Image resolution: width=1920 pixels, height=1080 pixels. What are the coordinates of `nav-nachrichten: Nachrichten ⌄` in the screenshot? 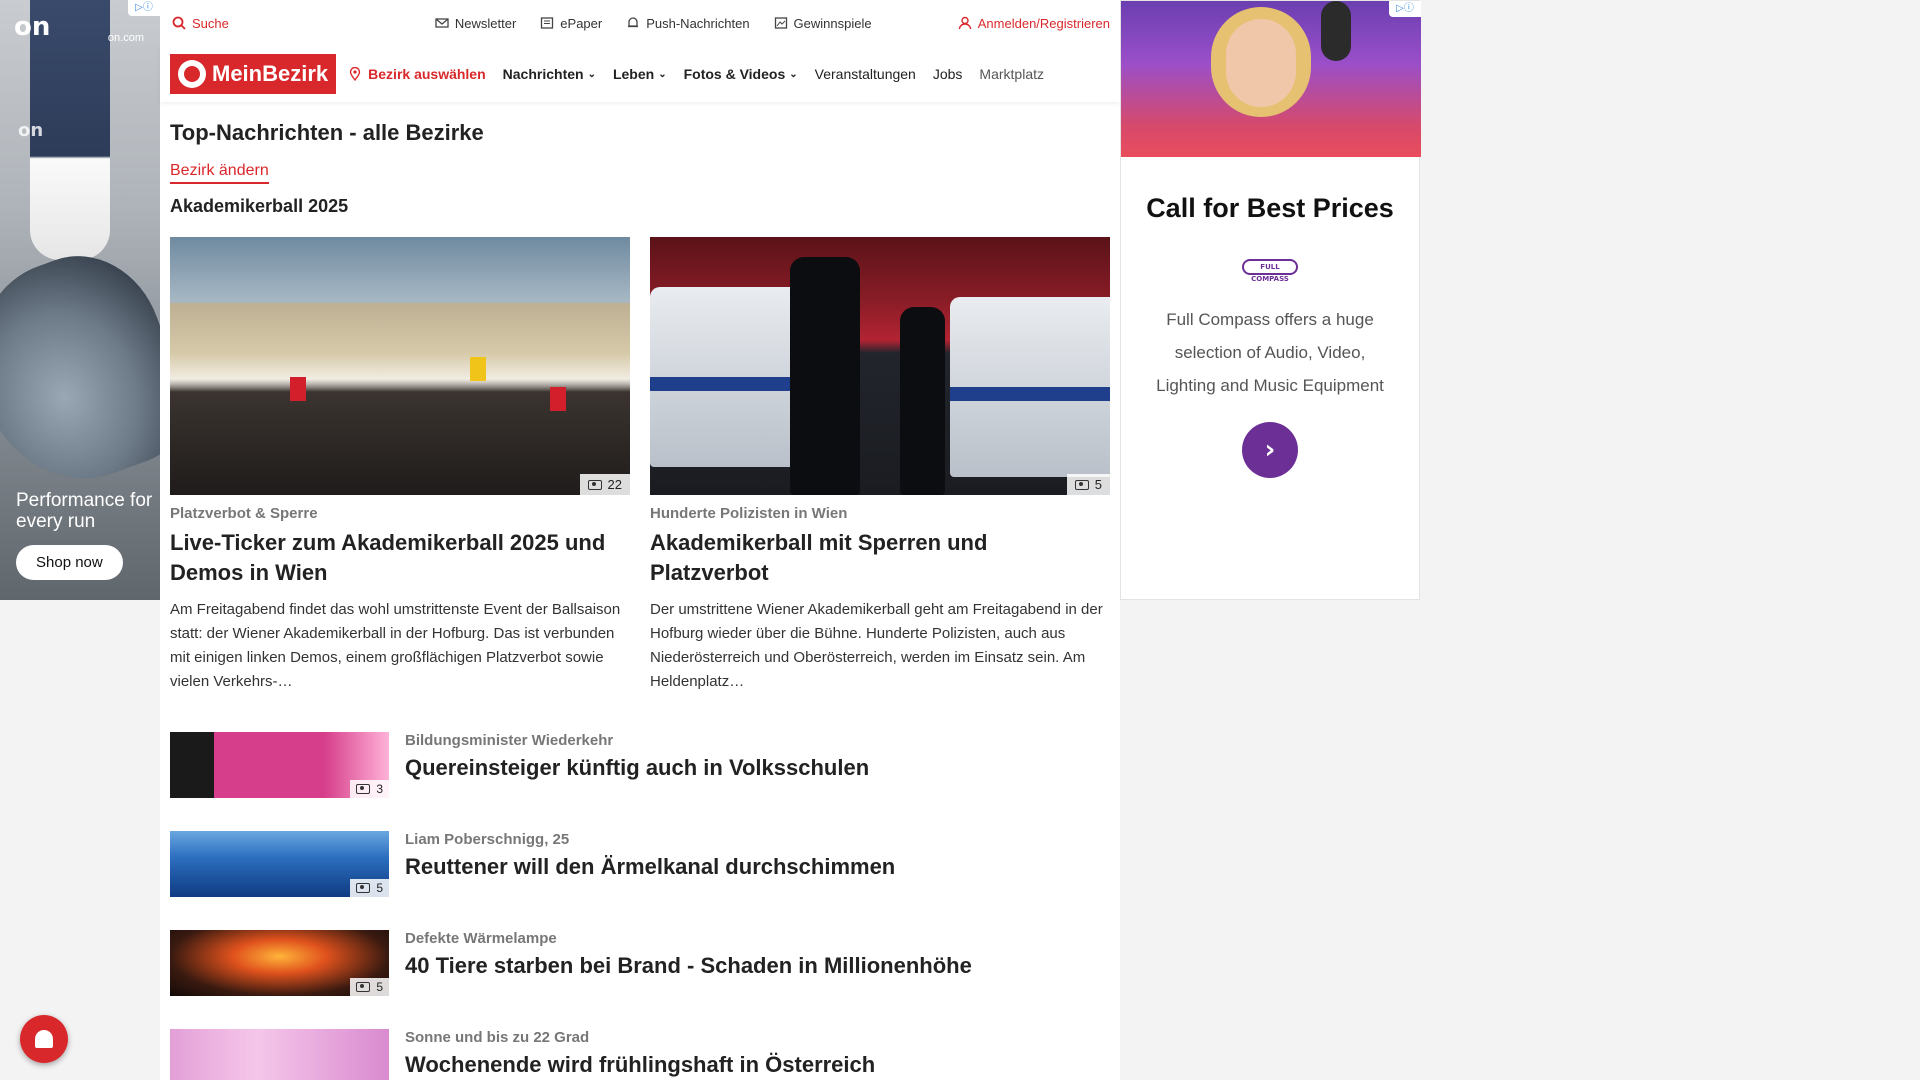 It's located at (549, 74).